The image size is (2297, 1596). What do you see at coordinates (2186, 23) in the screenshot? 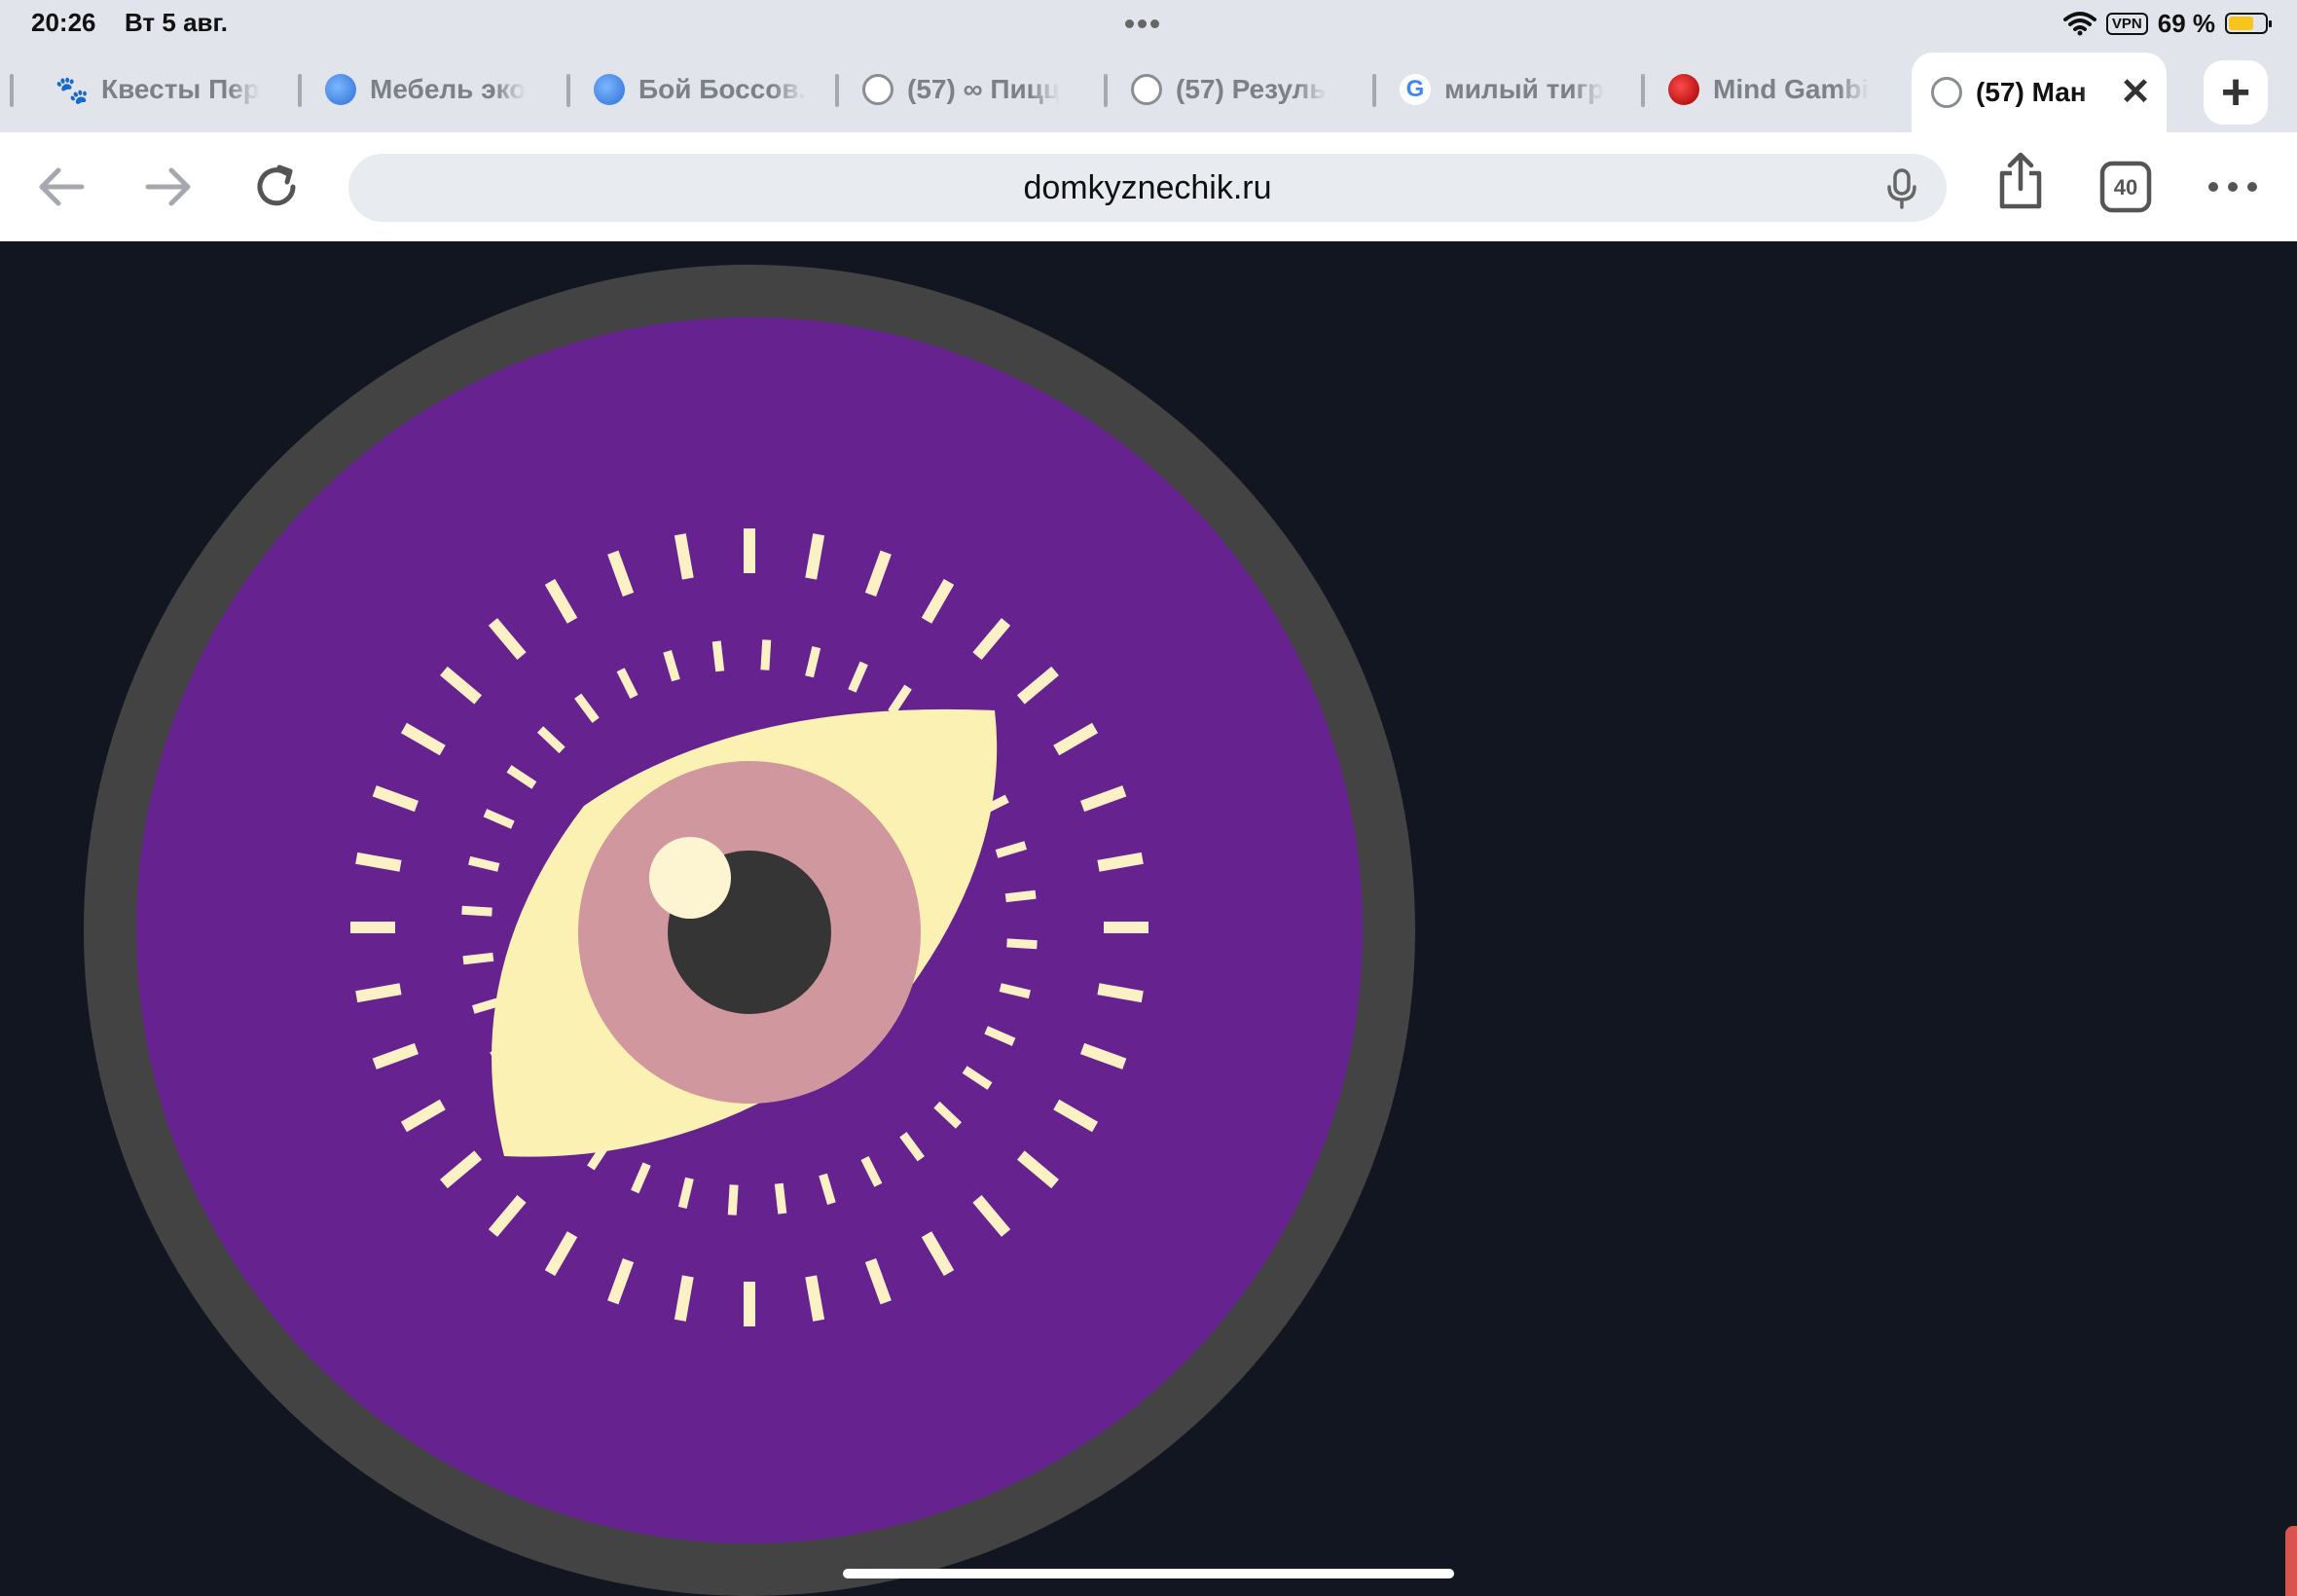
I see `battery-percent: 69 %` at bounding box center [2186, 23].